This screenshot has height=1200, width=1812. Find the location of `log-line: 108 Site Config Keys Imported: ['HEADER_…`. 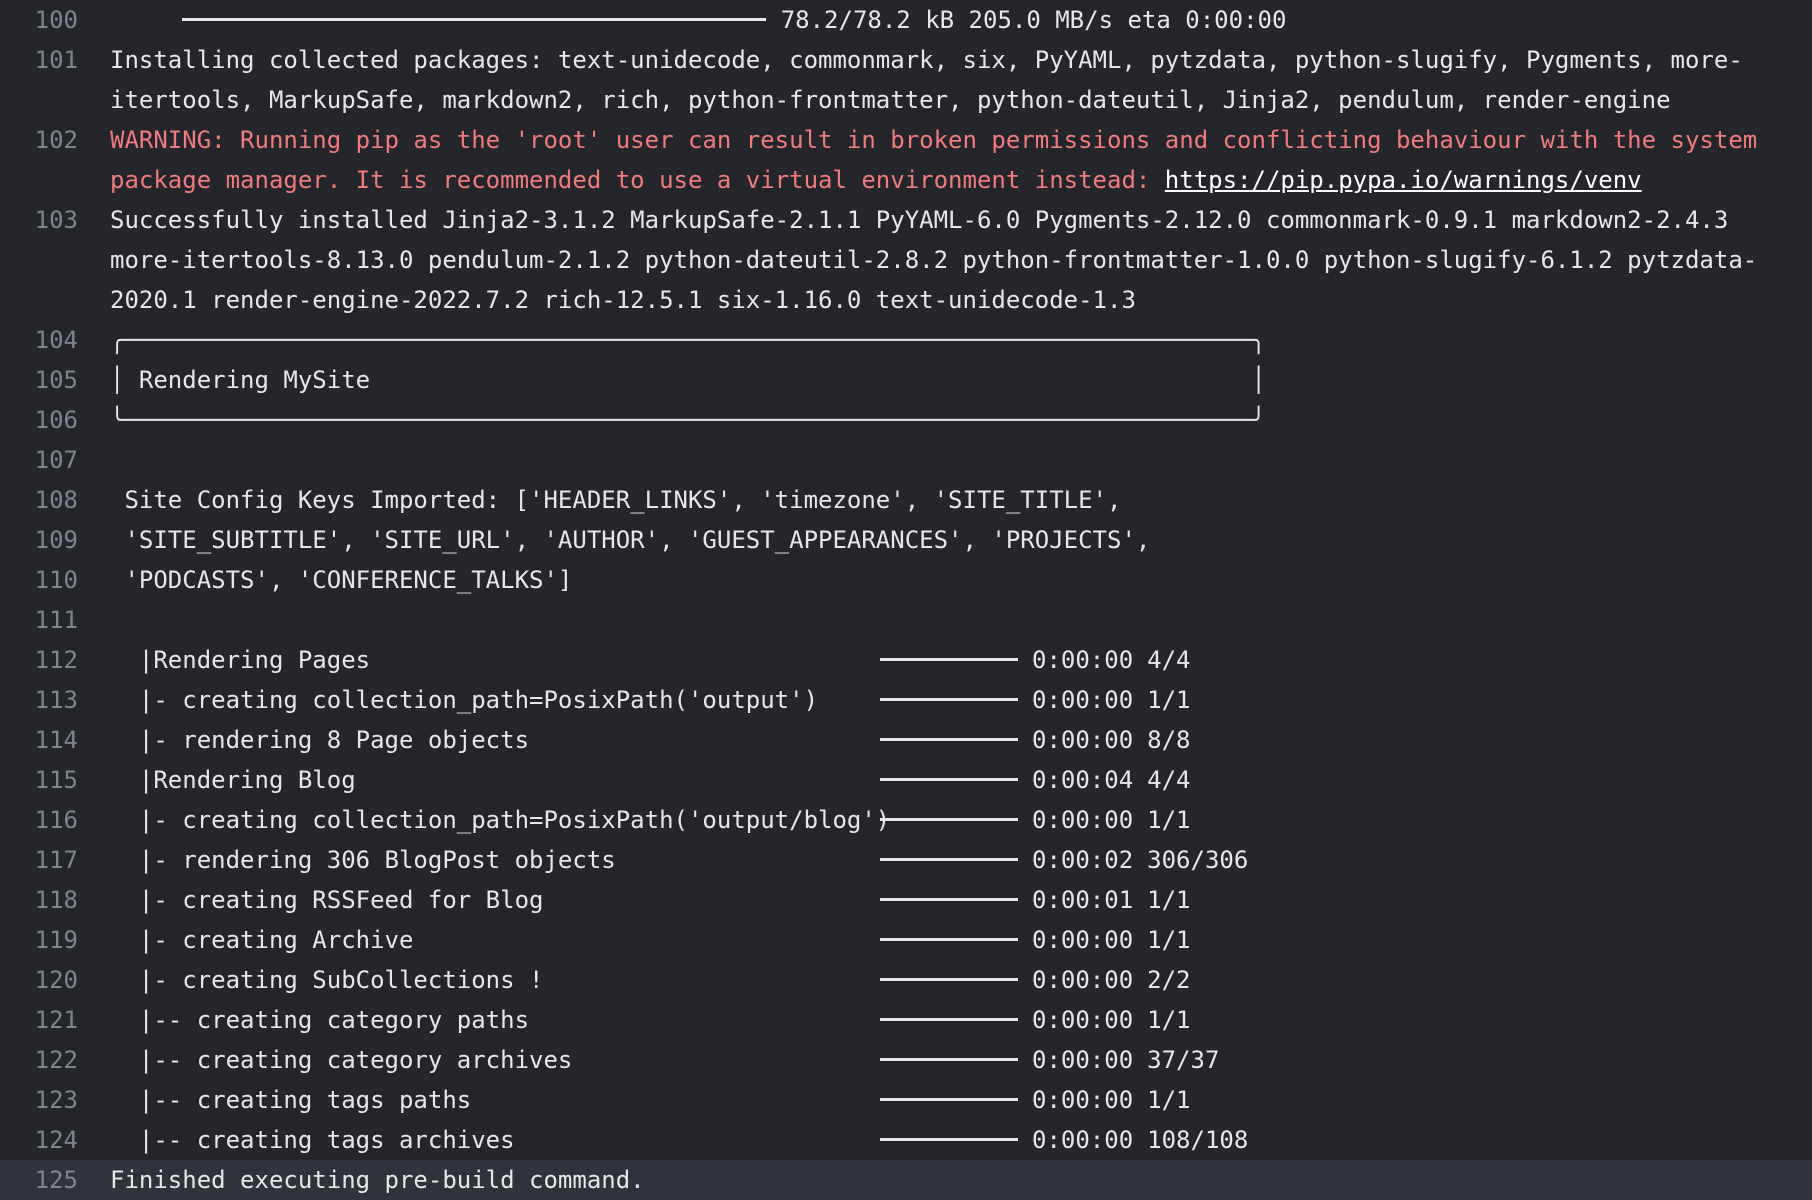

log-line: 108 Site Config Keys Imported: ['HEADER_… is located at coordinates (906, 500).